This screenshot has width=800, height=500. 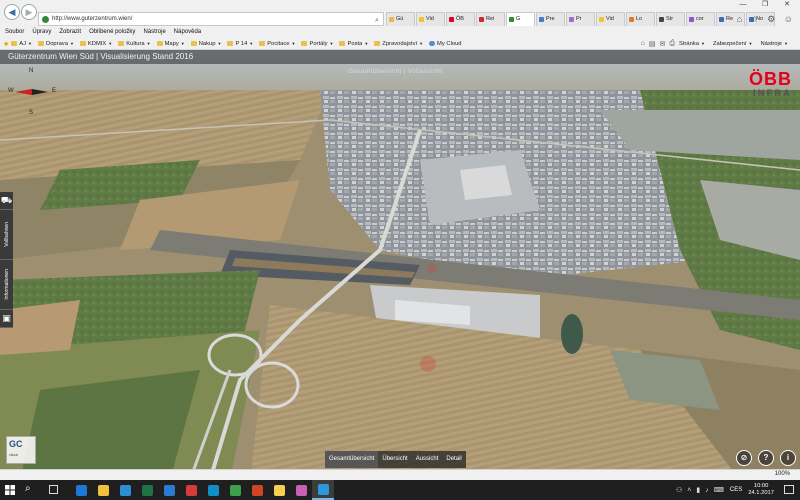 What do you see at coordinates (211, 19) in the screenshot?
I see `address-input: http://www.guterzentrum.wien/ ⌕ ▾ ⟳ ✕` at bounding box center [211, 19].